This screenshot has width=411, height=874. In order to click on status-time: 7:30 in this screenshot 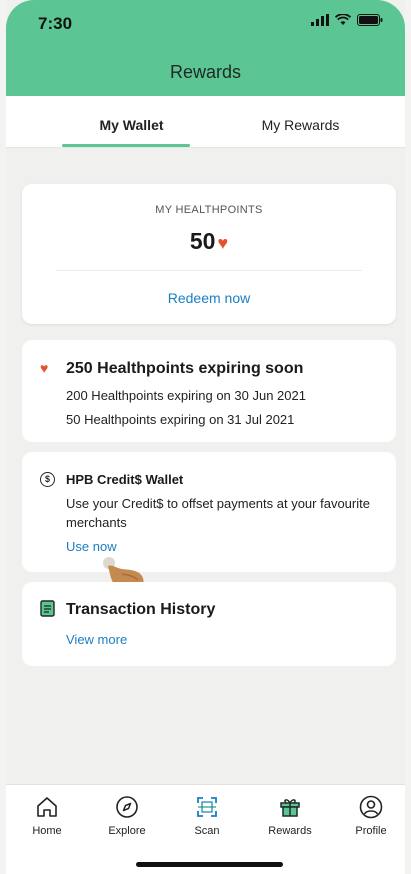, I will do `click(55, 23)`.